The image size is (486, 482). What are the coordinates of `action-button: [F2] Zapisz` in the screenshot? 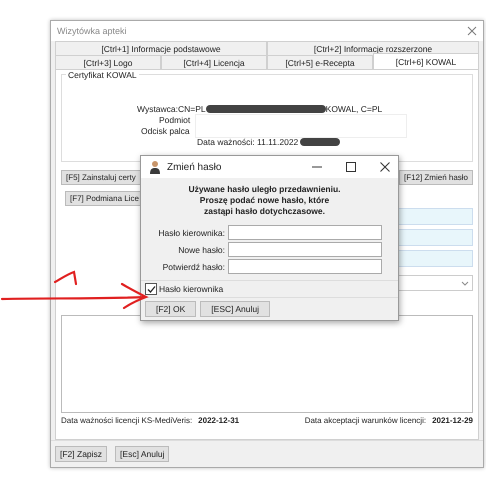 It's located at (81, 454).